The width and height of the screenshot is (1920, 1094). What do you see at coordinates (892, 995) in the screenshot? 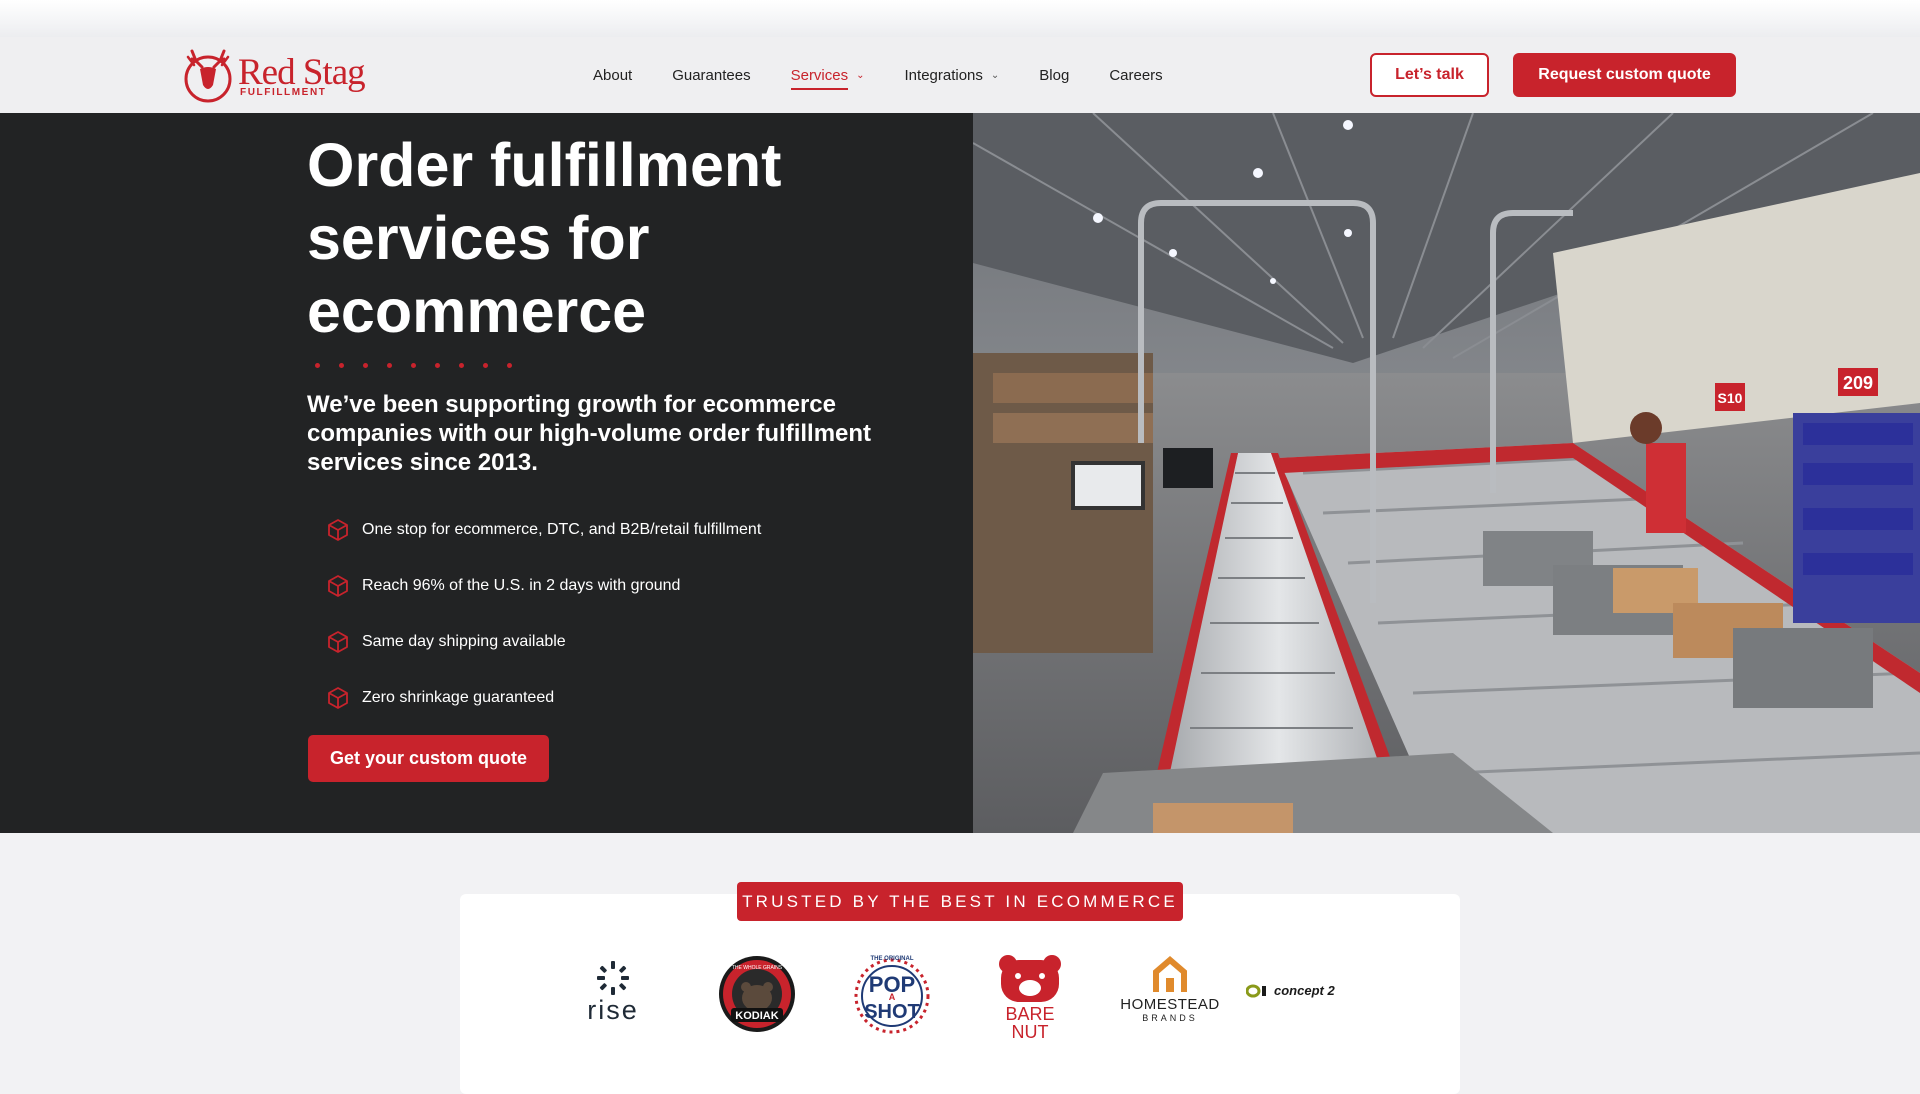
I see `pop-a-shot-logo: THE ORIGINAL POP A SHOT` at bounding box center [892, 995].